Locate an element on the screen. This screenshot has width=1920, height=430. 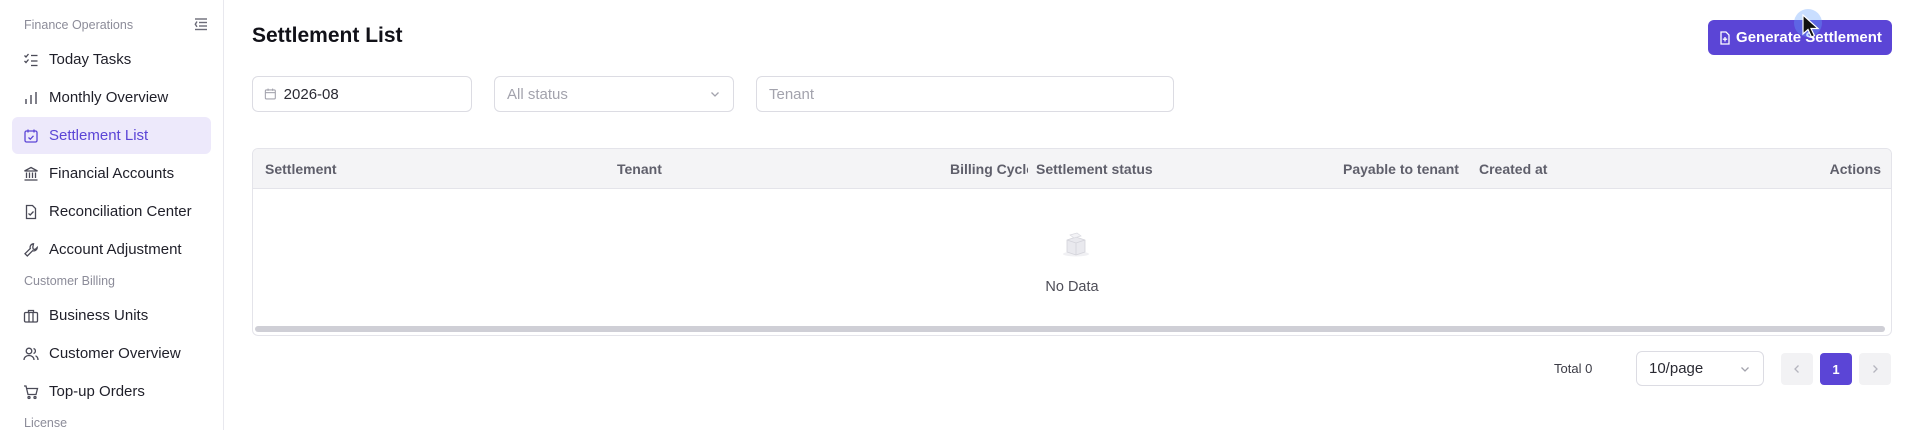
page-size-select: 10/page is located at coordinates (1700, 368).